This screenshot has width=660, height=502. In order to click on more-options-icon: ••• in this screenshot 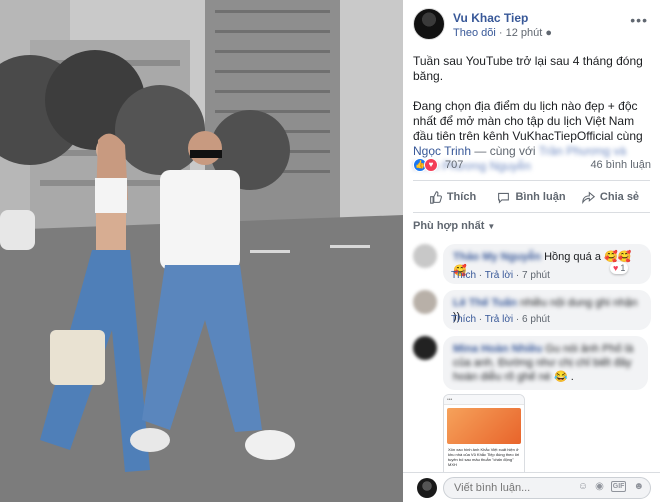, I will do `click(639, 20)`.